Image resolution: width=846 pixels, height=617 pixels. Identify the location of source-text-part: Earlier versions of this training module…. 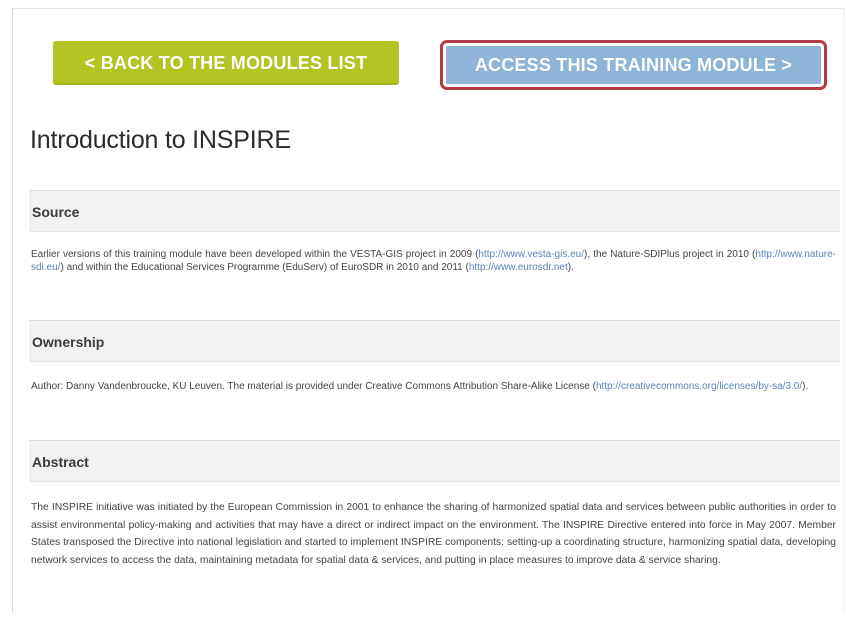
(255, 254).